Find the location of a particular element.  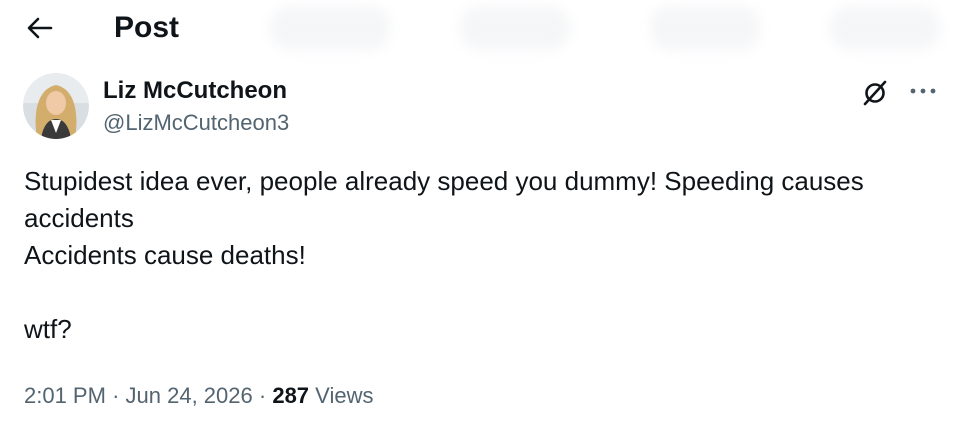

views-count: 287 is located at coordinates (290, 395).